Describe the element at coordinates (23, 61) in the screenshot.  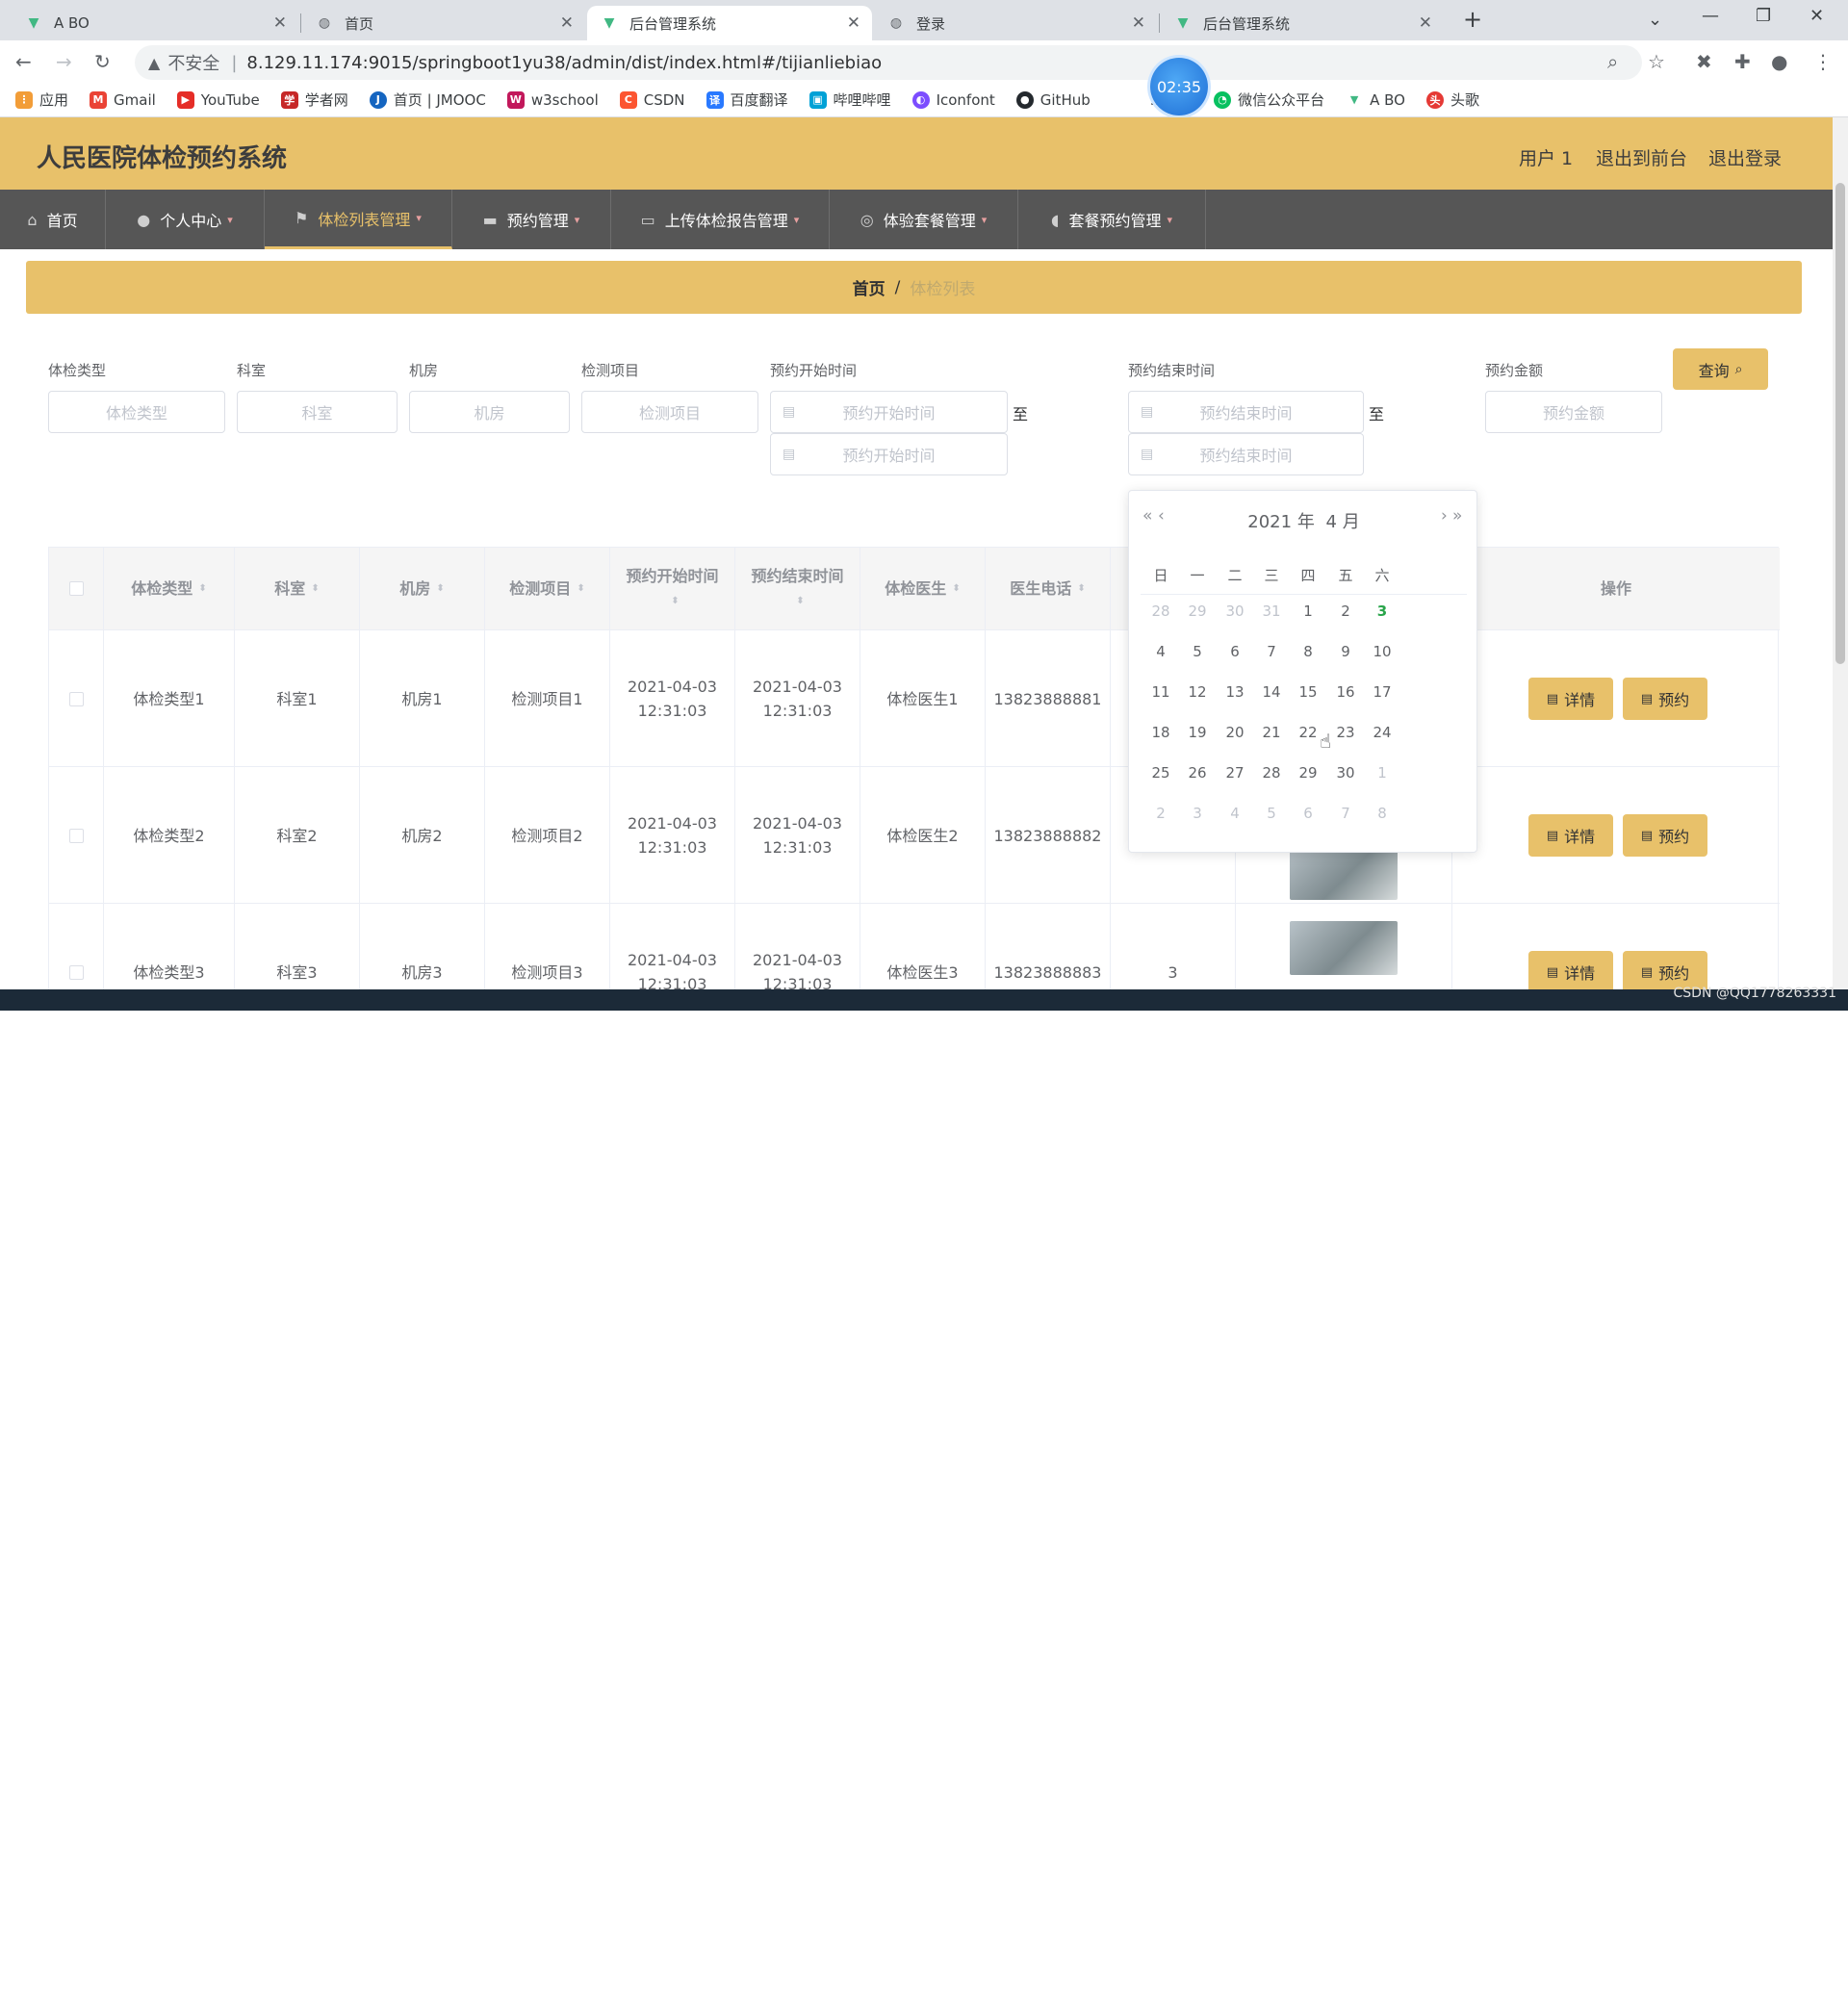
I see `back-icon: ←` at that location.